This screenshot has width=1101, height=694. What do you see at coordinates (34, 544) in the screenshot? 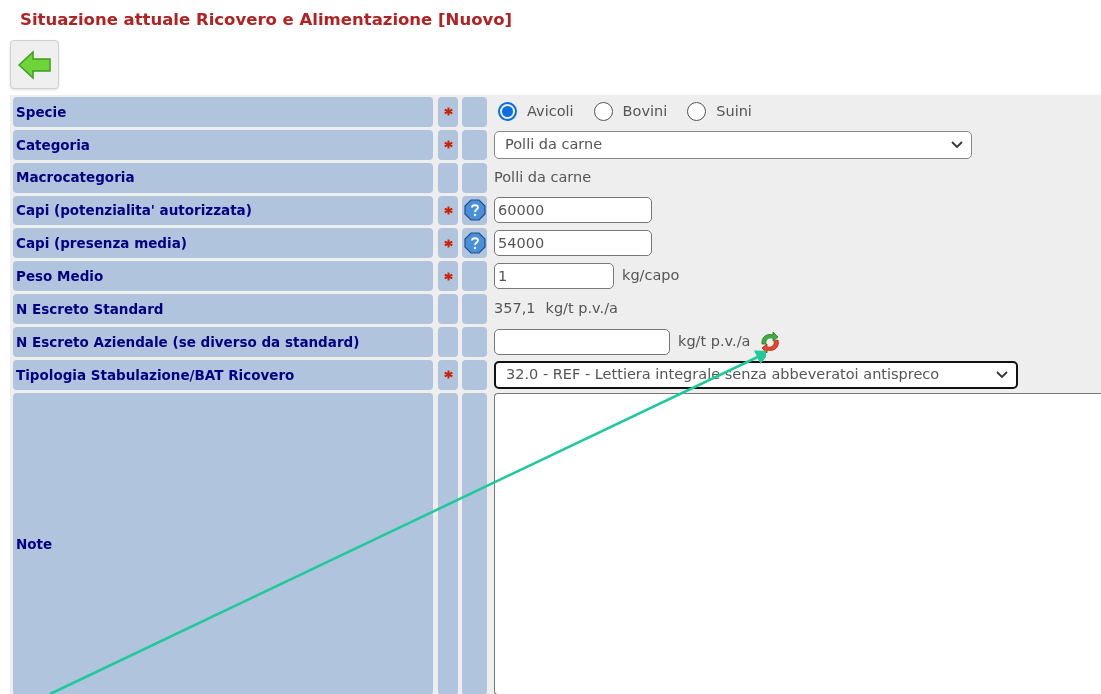
I see `field-label: Note` at bounding box center [34, 544].